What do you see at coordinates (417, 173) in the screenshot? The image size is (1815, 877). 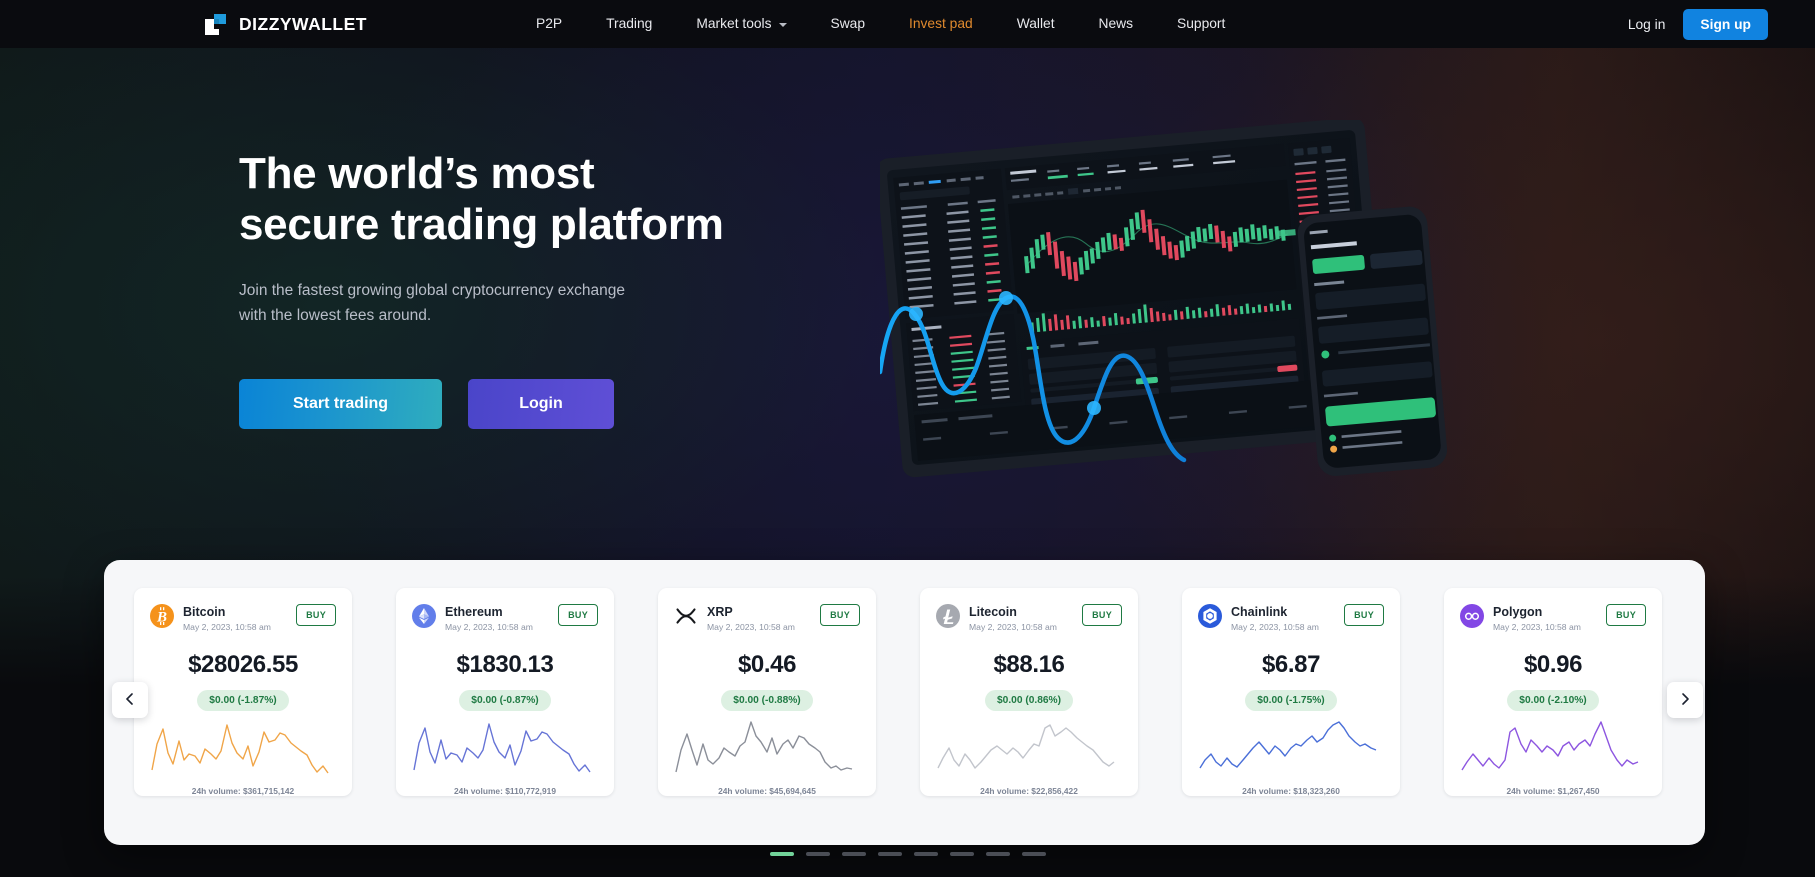 I see `hero-title-line-1: The world’s most` at bounding box center [417, 173].